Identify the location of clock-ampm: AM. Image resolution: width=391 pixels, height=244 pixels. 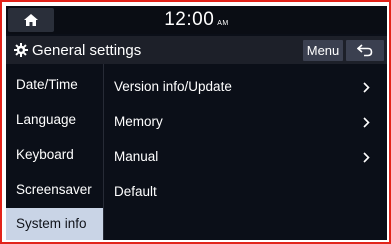
(223, 23).